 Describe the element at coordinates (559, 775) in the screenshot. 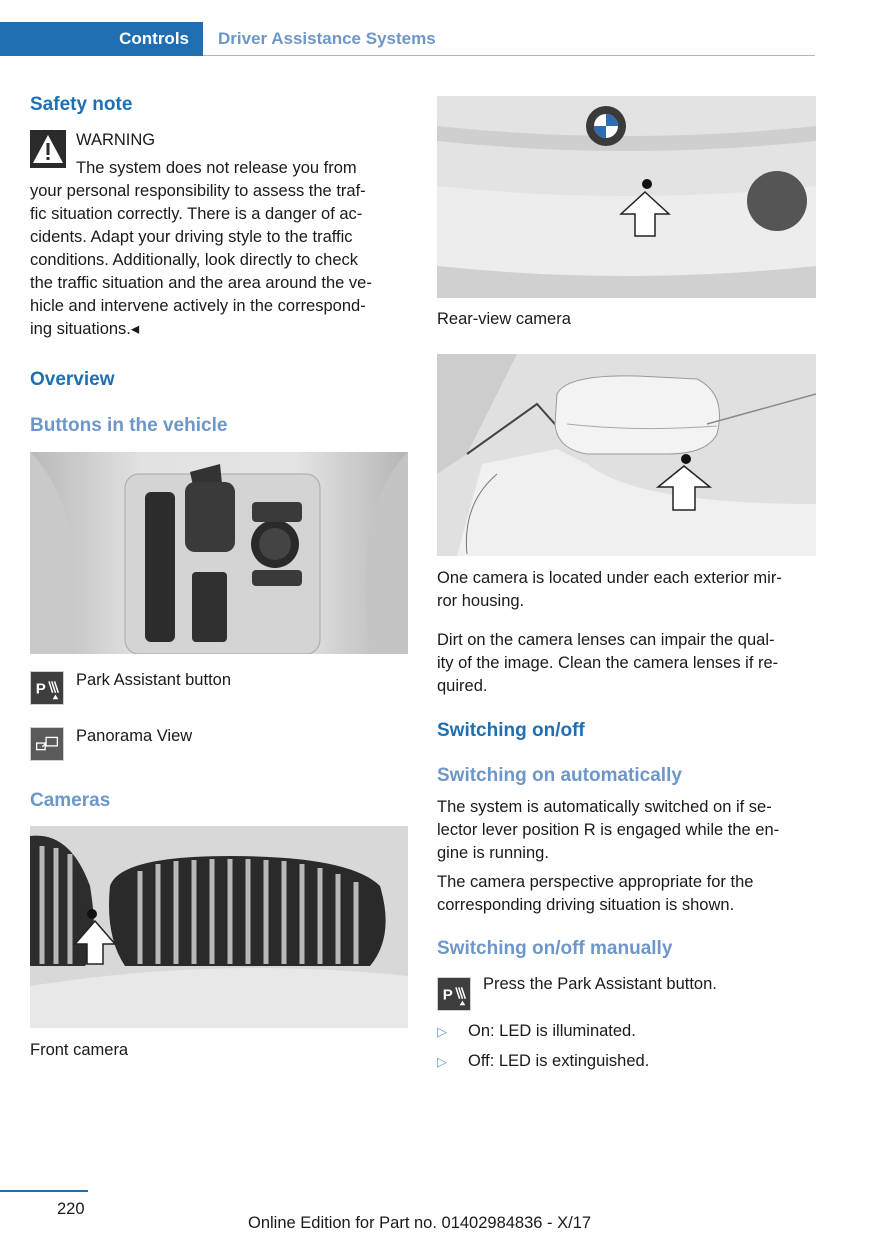

I see `auto-heading: Switching on automatically` at that location.